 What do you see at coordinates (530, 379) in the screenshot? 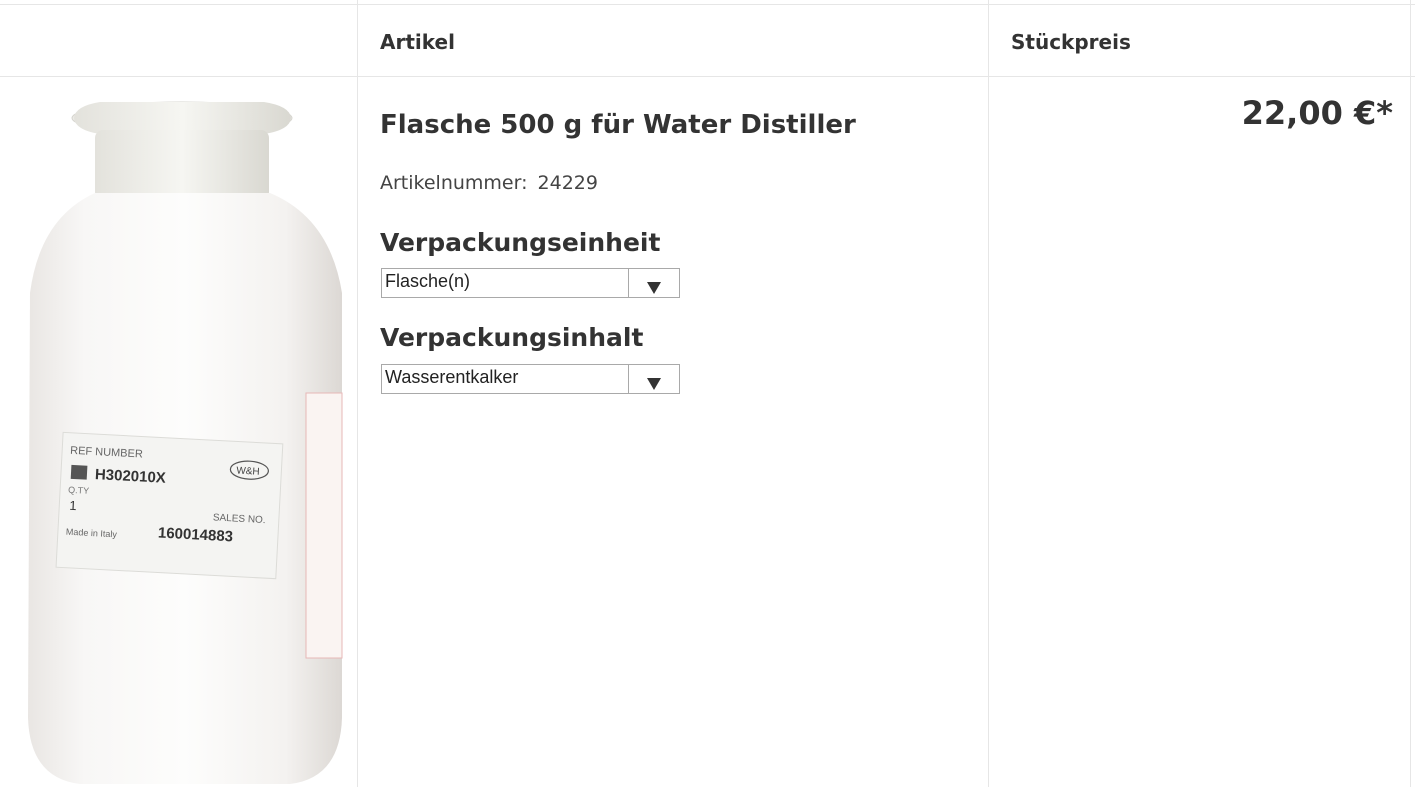
I see `packaging-content-select: Wasserentkalker` at bounding box center [530, 379].